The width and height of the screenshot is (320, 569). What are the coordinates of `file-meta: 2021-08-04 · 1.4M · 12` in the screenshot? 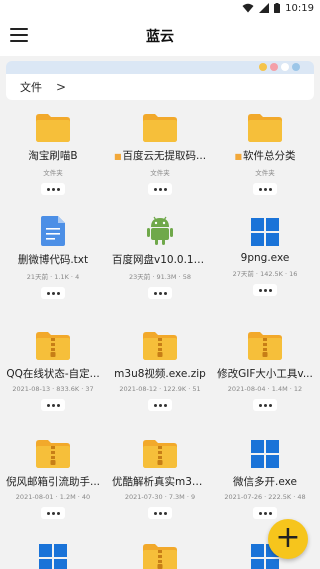 It's located at (265, 389).